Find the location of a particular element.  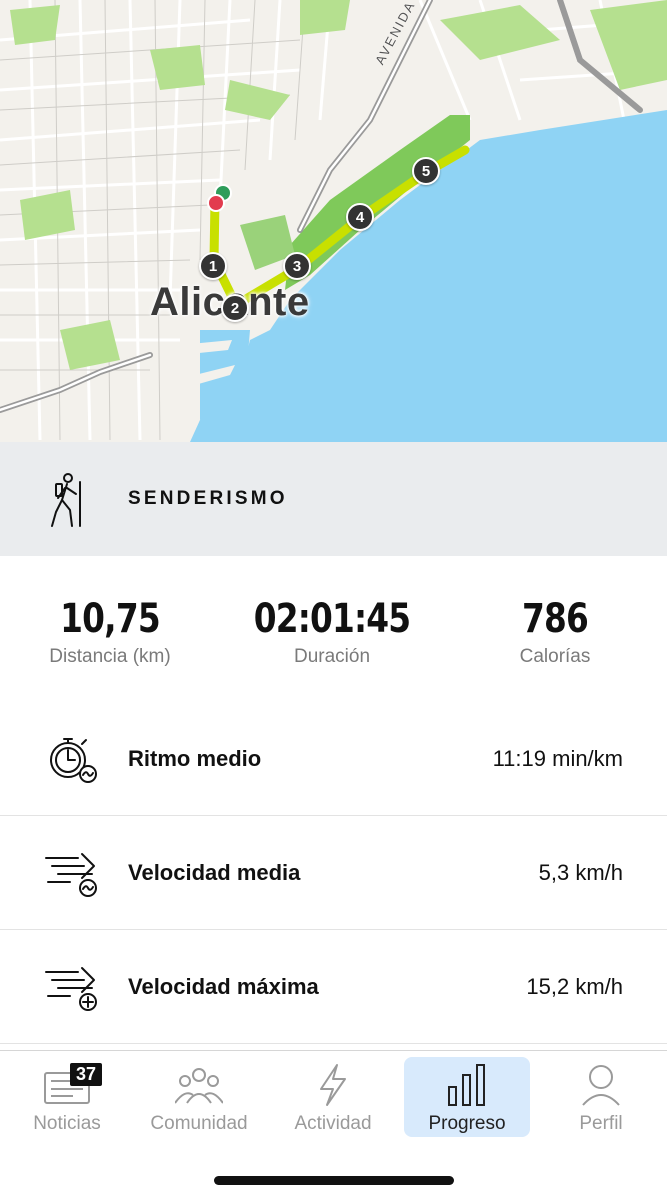

metric-label: Velocidad máxima is located at coordinates (223, 986).